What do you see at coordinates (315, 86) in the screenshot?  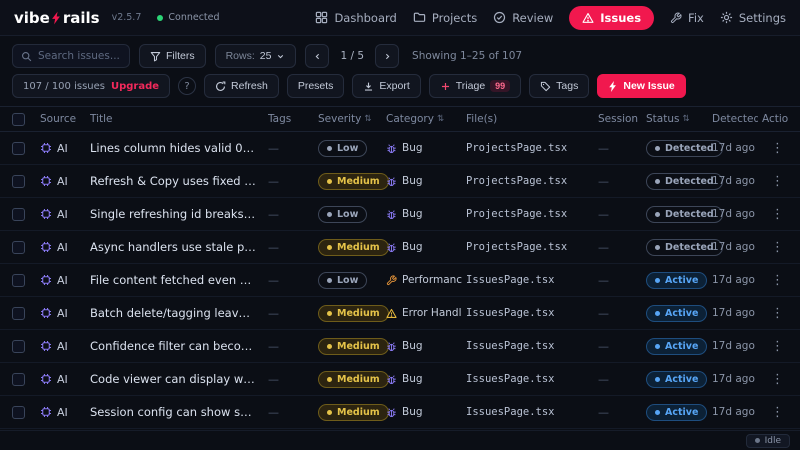 I see `presets-button: Presets` at bounding box center [315, 86].